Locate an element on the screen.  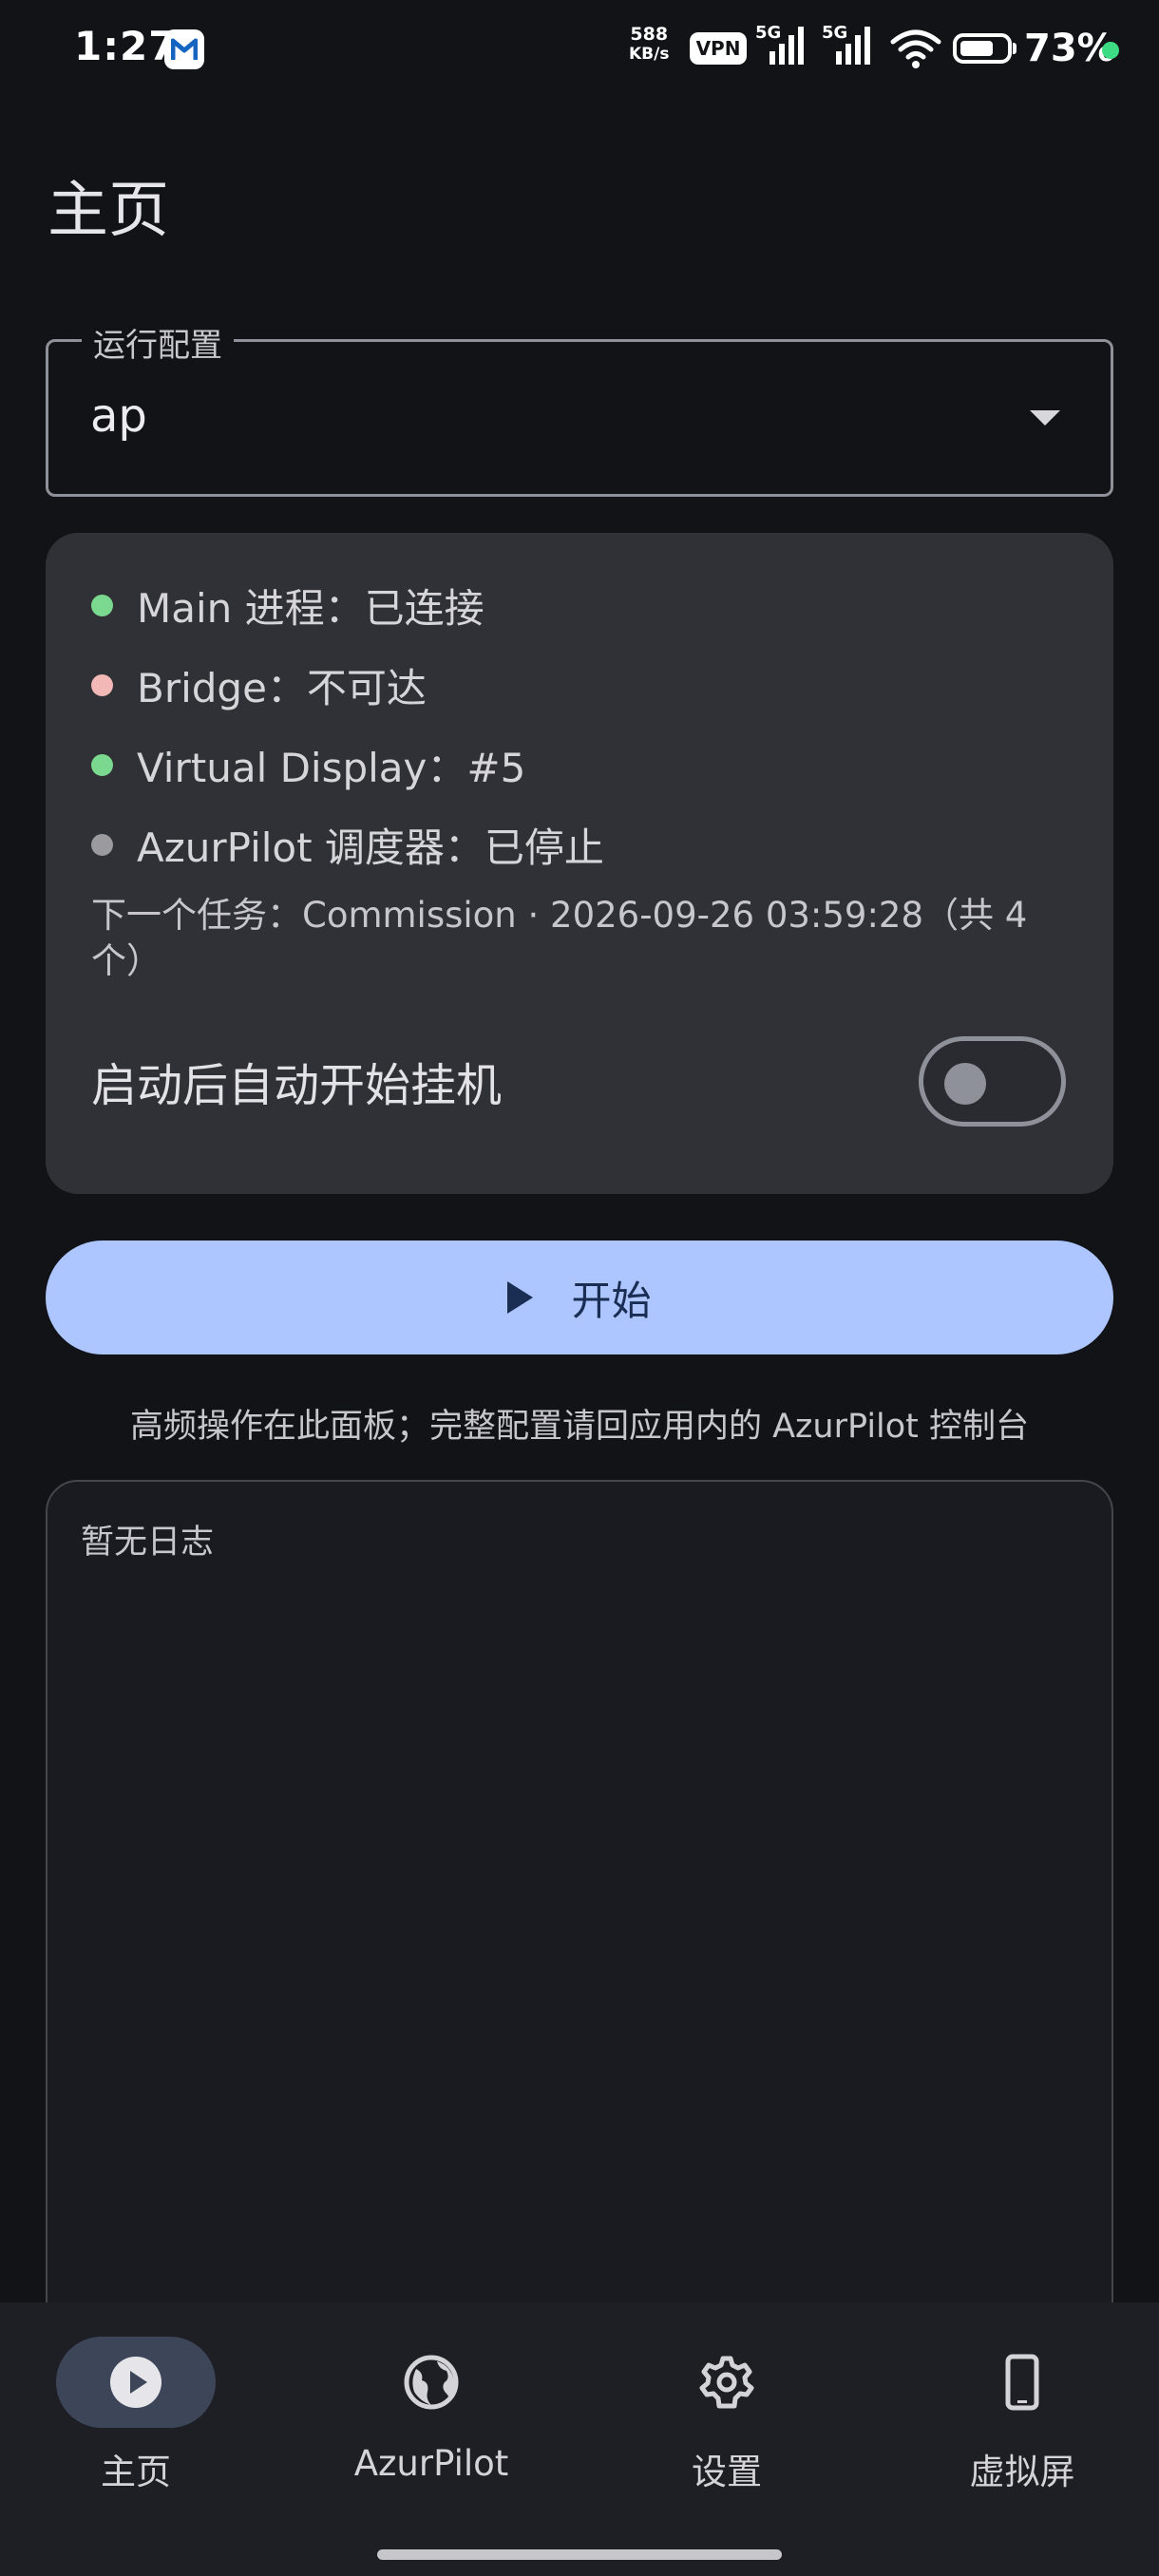
vpn-badge: VPN is located at coordinates (718, 48).